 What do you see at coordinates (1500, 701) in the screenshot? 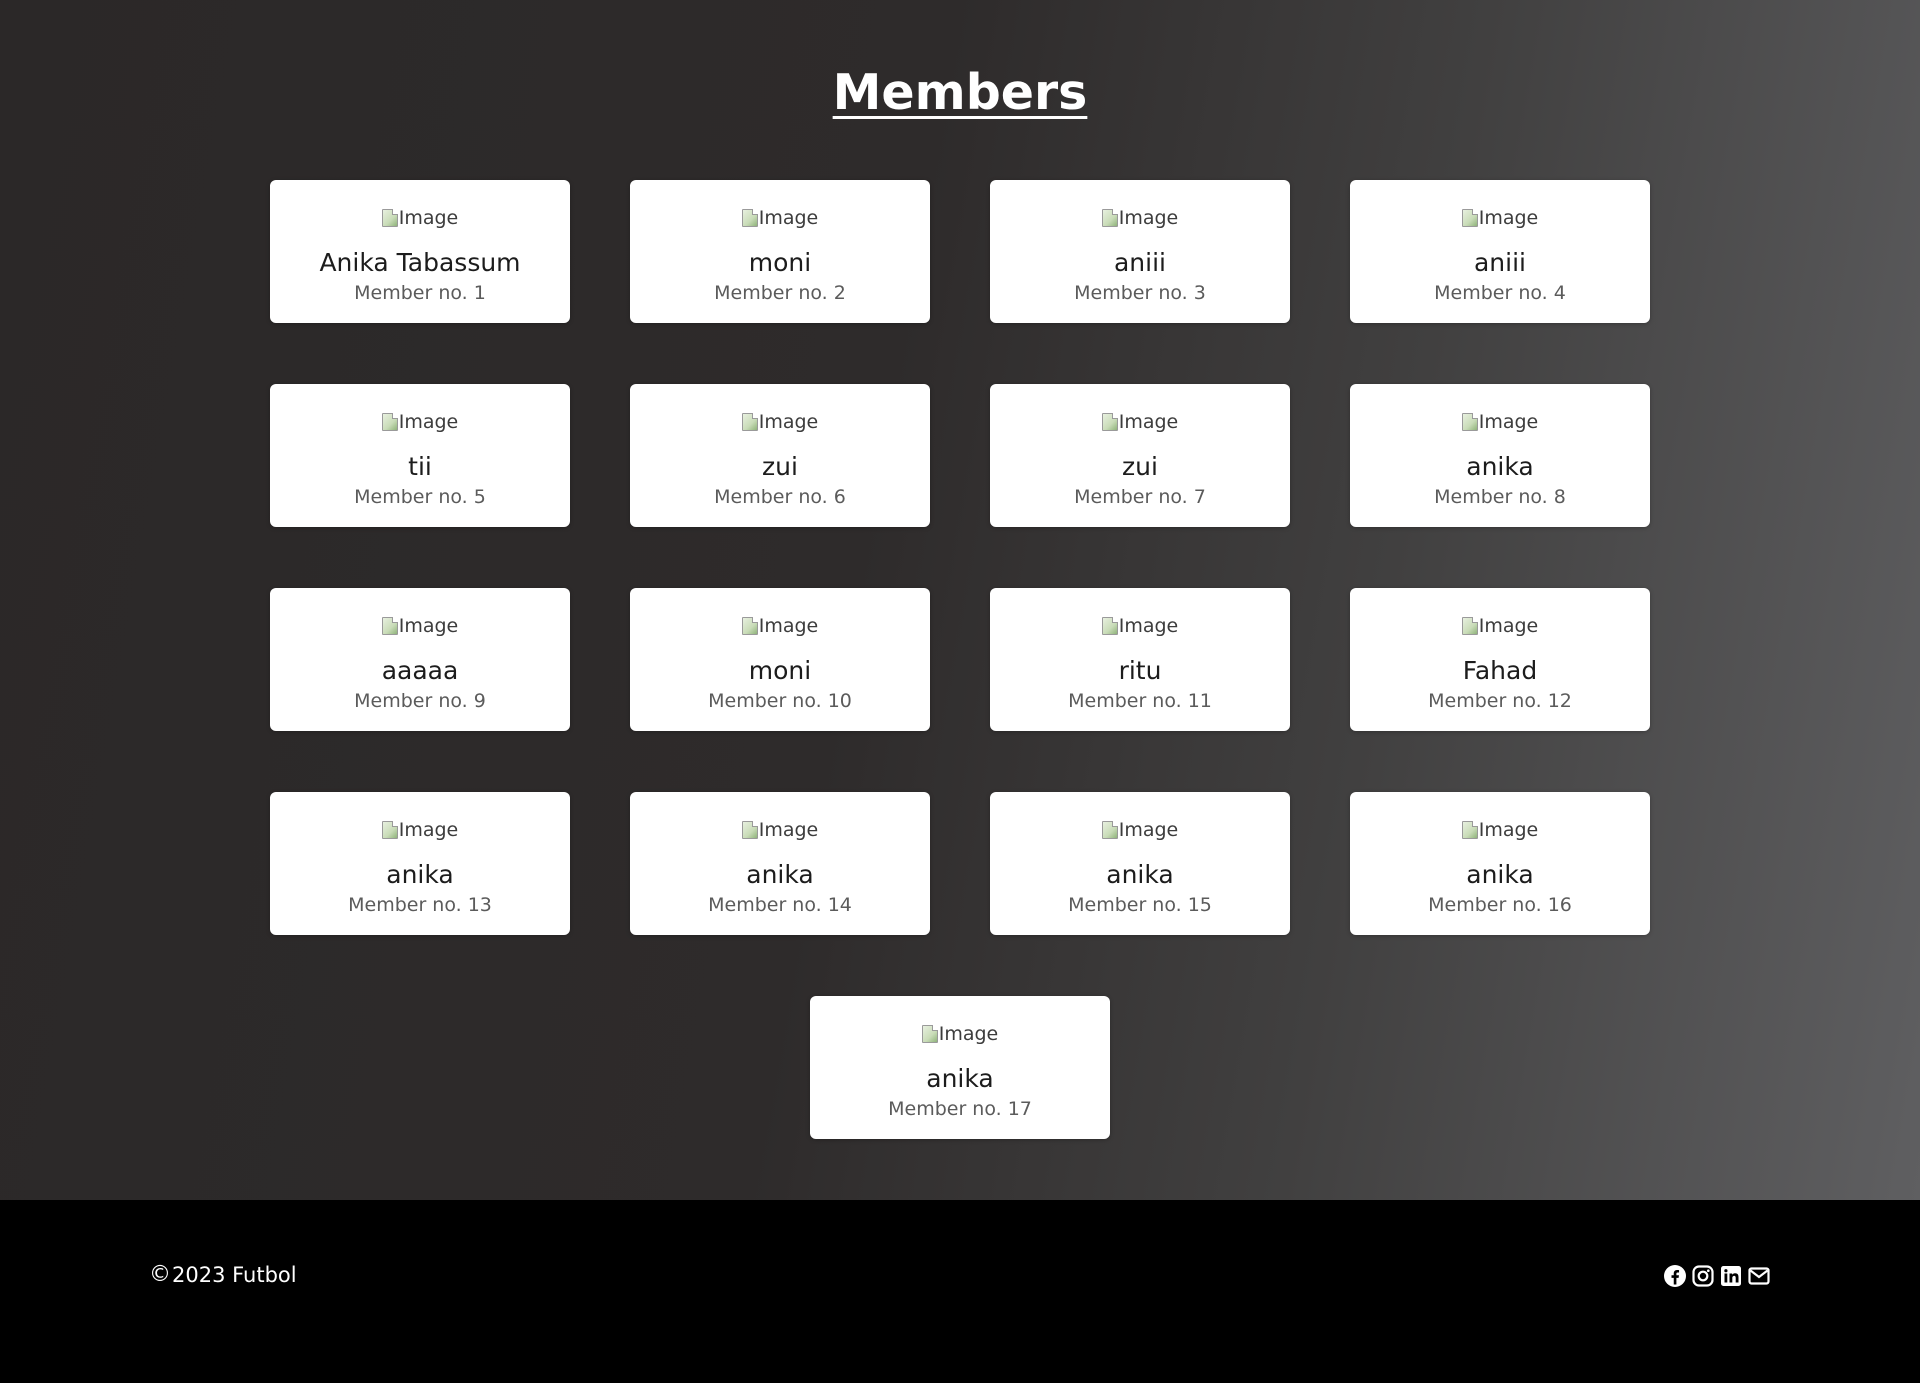
I see `member-number: Member no. 12` at bounding box center [1500, 701].